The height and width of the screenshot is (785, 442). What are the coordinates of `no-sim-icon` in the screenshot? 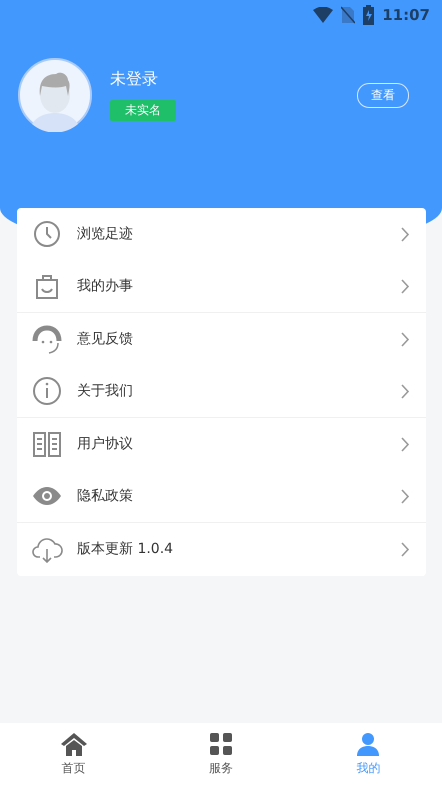 It's located at (348, 15).